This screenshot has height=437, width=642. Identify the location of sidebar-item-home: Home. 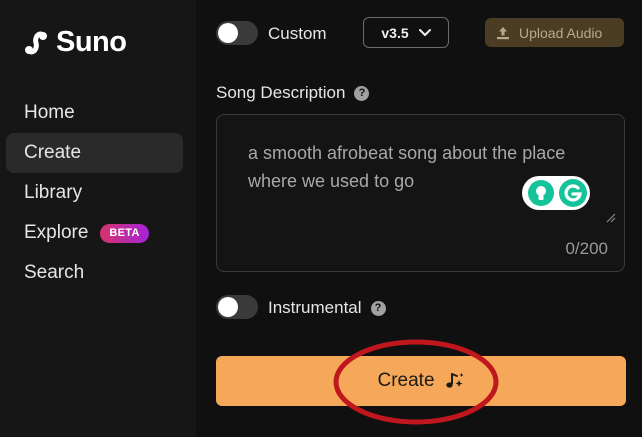
(94, 113).